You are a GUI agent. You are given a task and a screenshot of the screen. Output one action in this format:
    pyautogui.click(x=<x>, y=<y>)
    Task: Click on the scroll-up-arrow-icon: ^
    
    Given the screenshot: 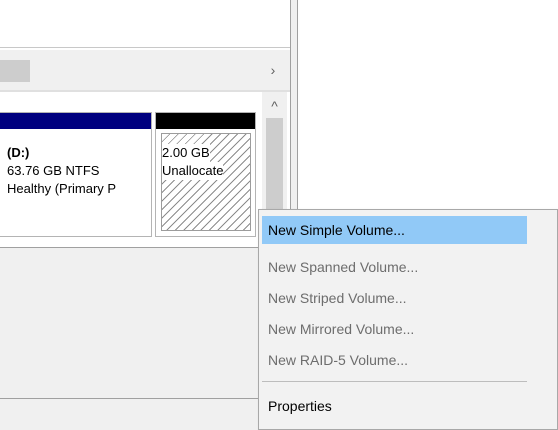 What is the action you would take?
    pyautogui.click(x=274, y=106)
    